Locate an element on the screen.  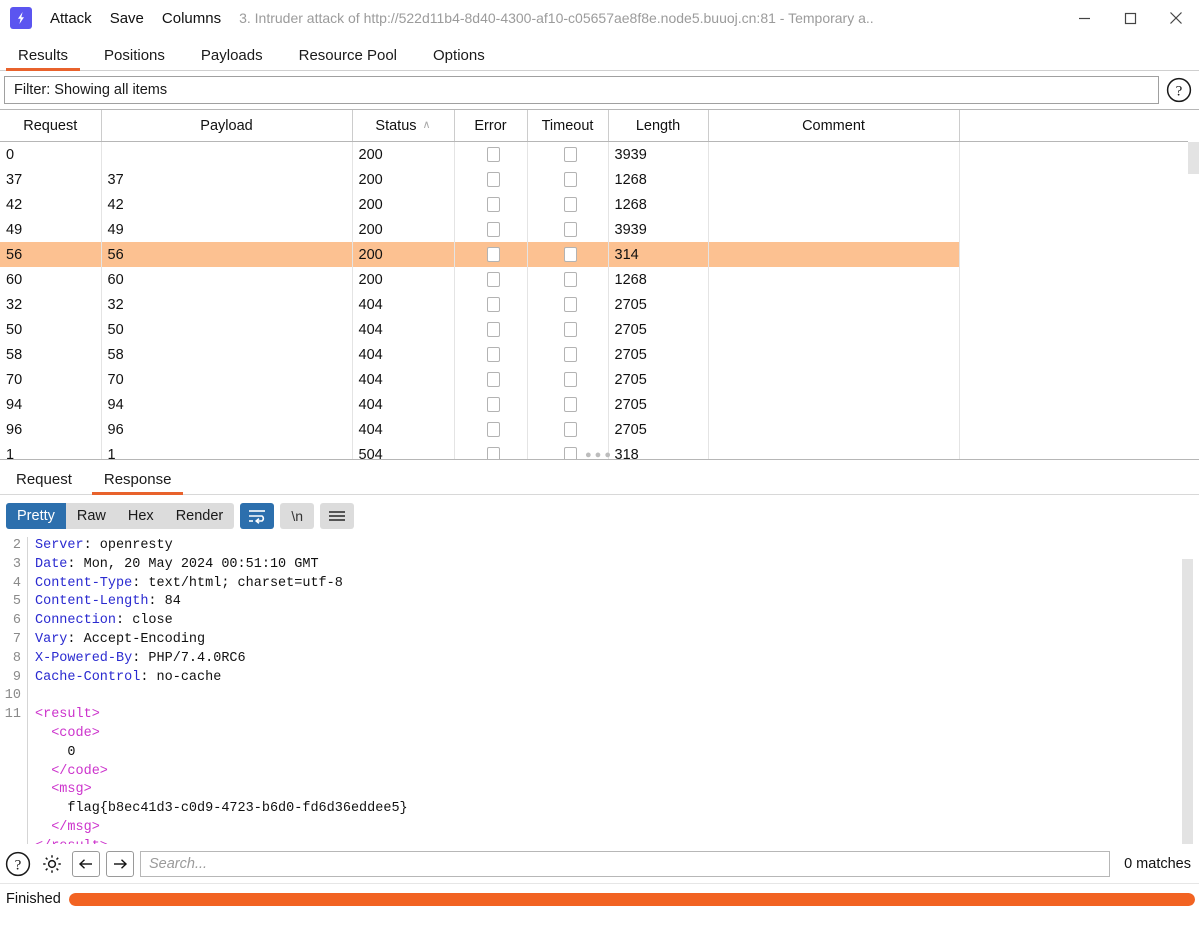
line-number is located at coordinates (13, 841).